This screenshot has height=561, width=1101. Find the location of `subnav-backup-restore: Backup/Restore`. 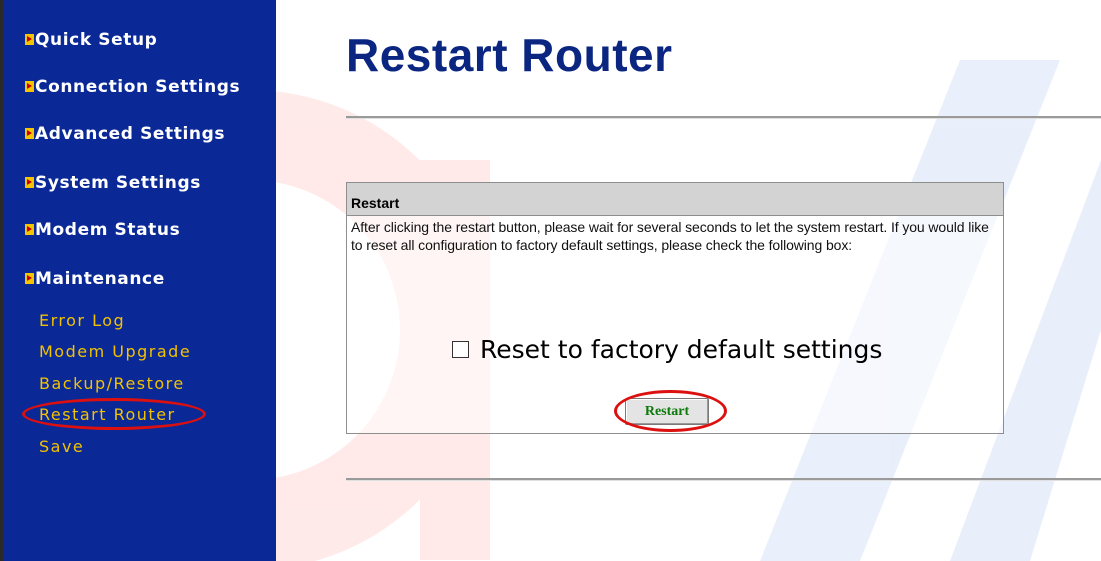

subnav-backup-restore: Backup/Restore is located at coordinates (112, 383).